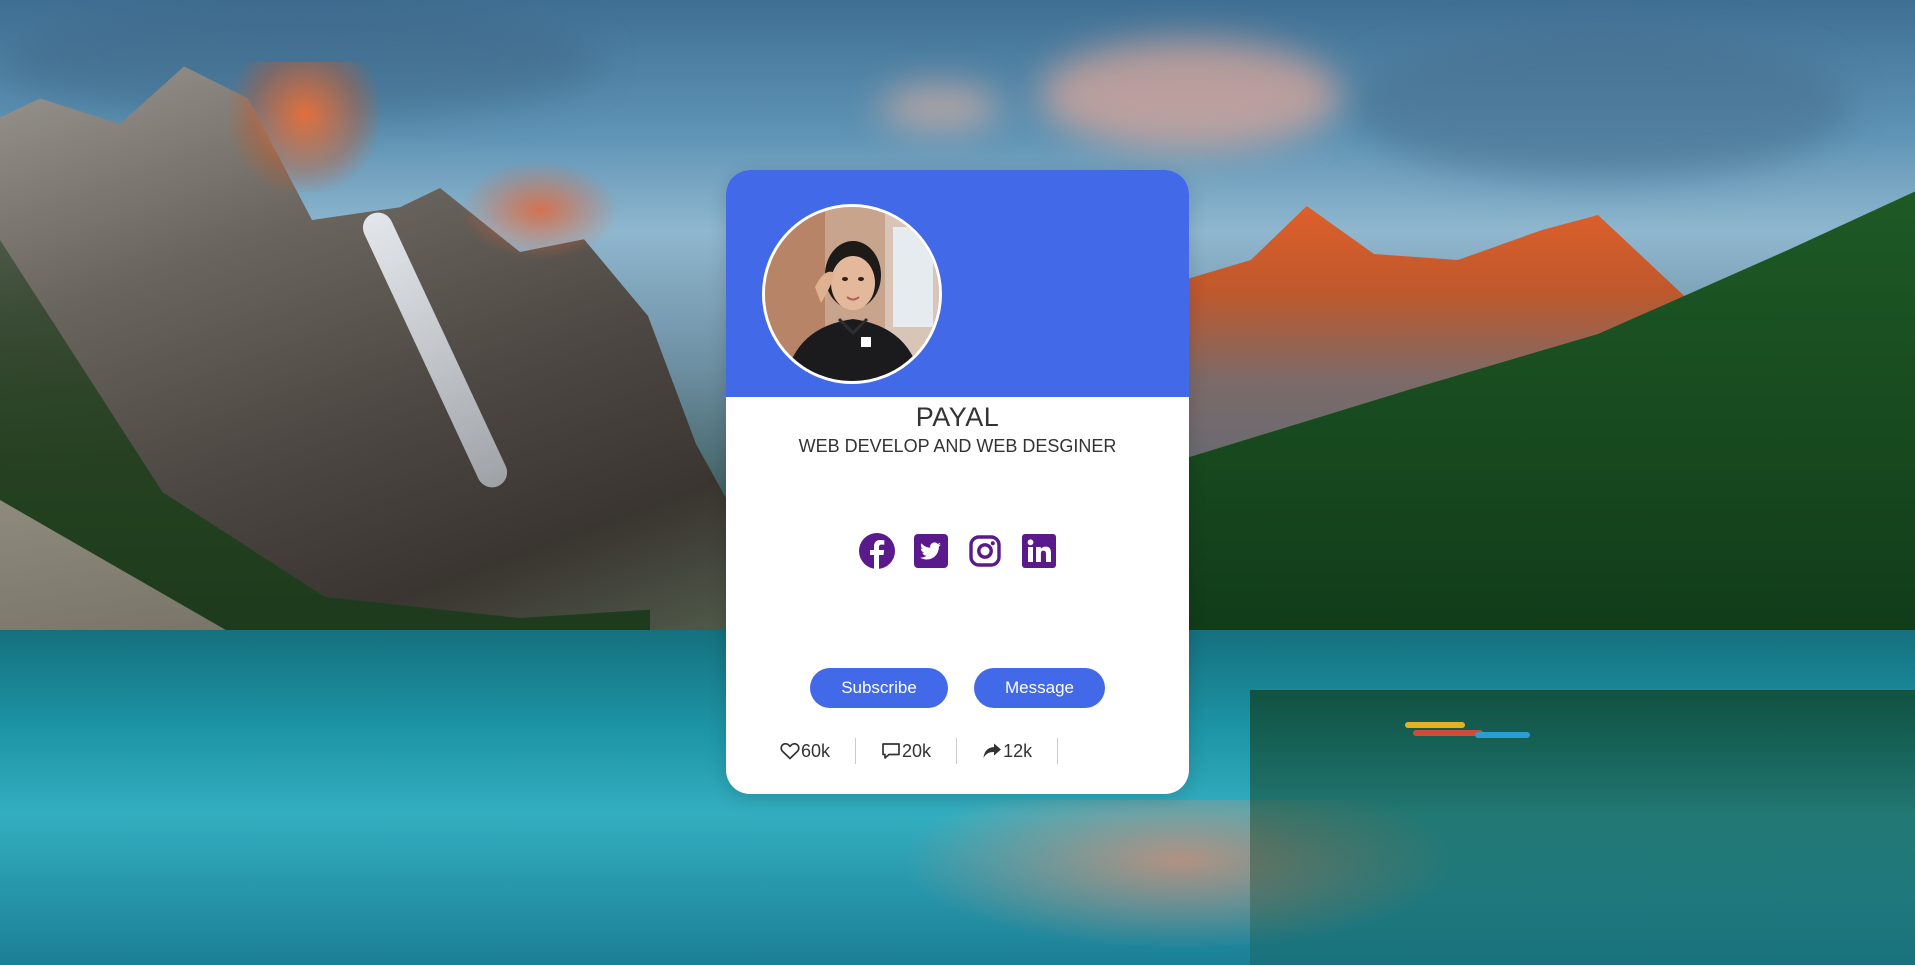  Describe the element at coordinates (891, 751) in the screenshot. I see `comment-icon` at that location.